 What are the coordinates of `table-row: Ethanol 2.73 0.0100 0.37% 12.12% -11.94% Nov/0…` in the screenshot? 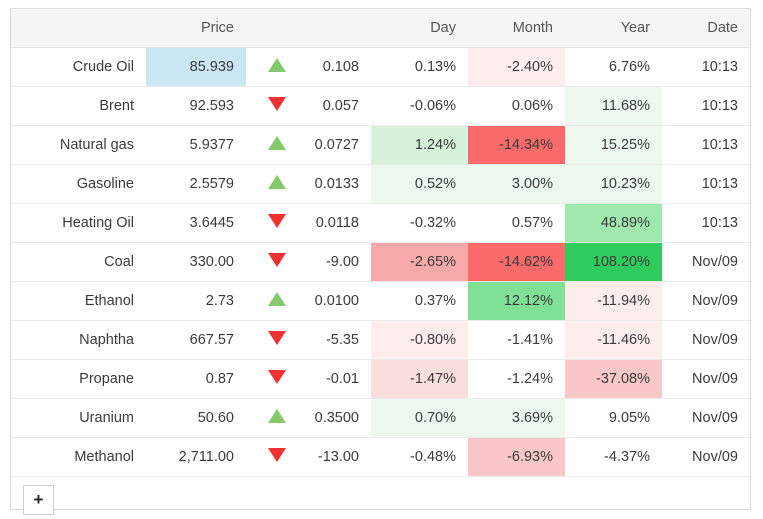 It's located at (380, 301).